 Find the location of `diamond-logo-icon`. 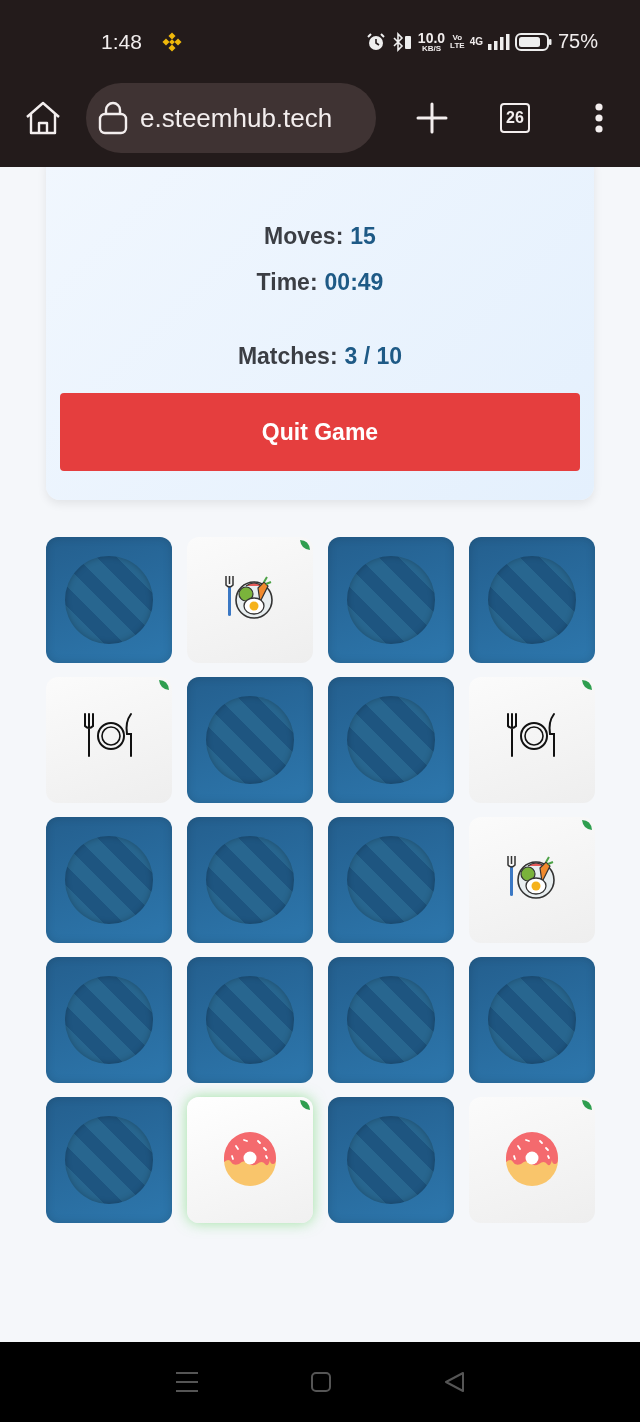

diamond-logo-icon is located at coordinates (171, 41).